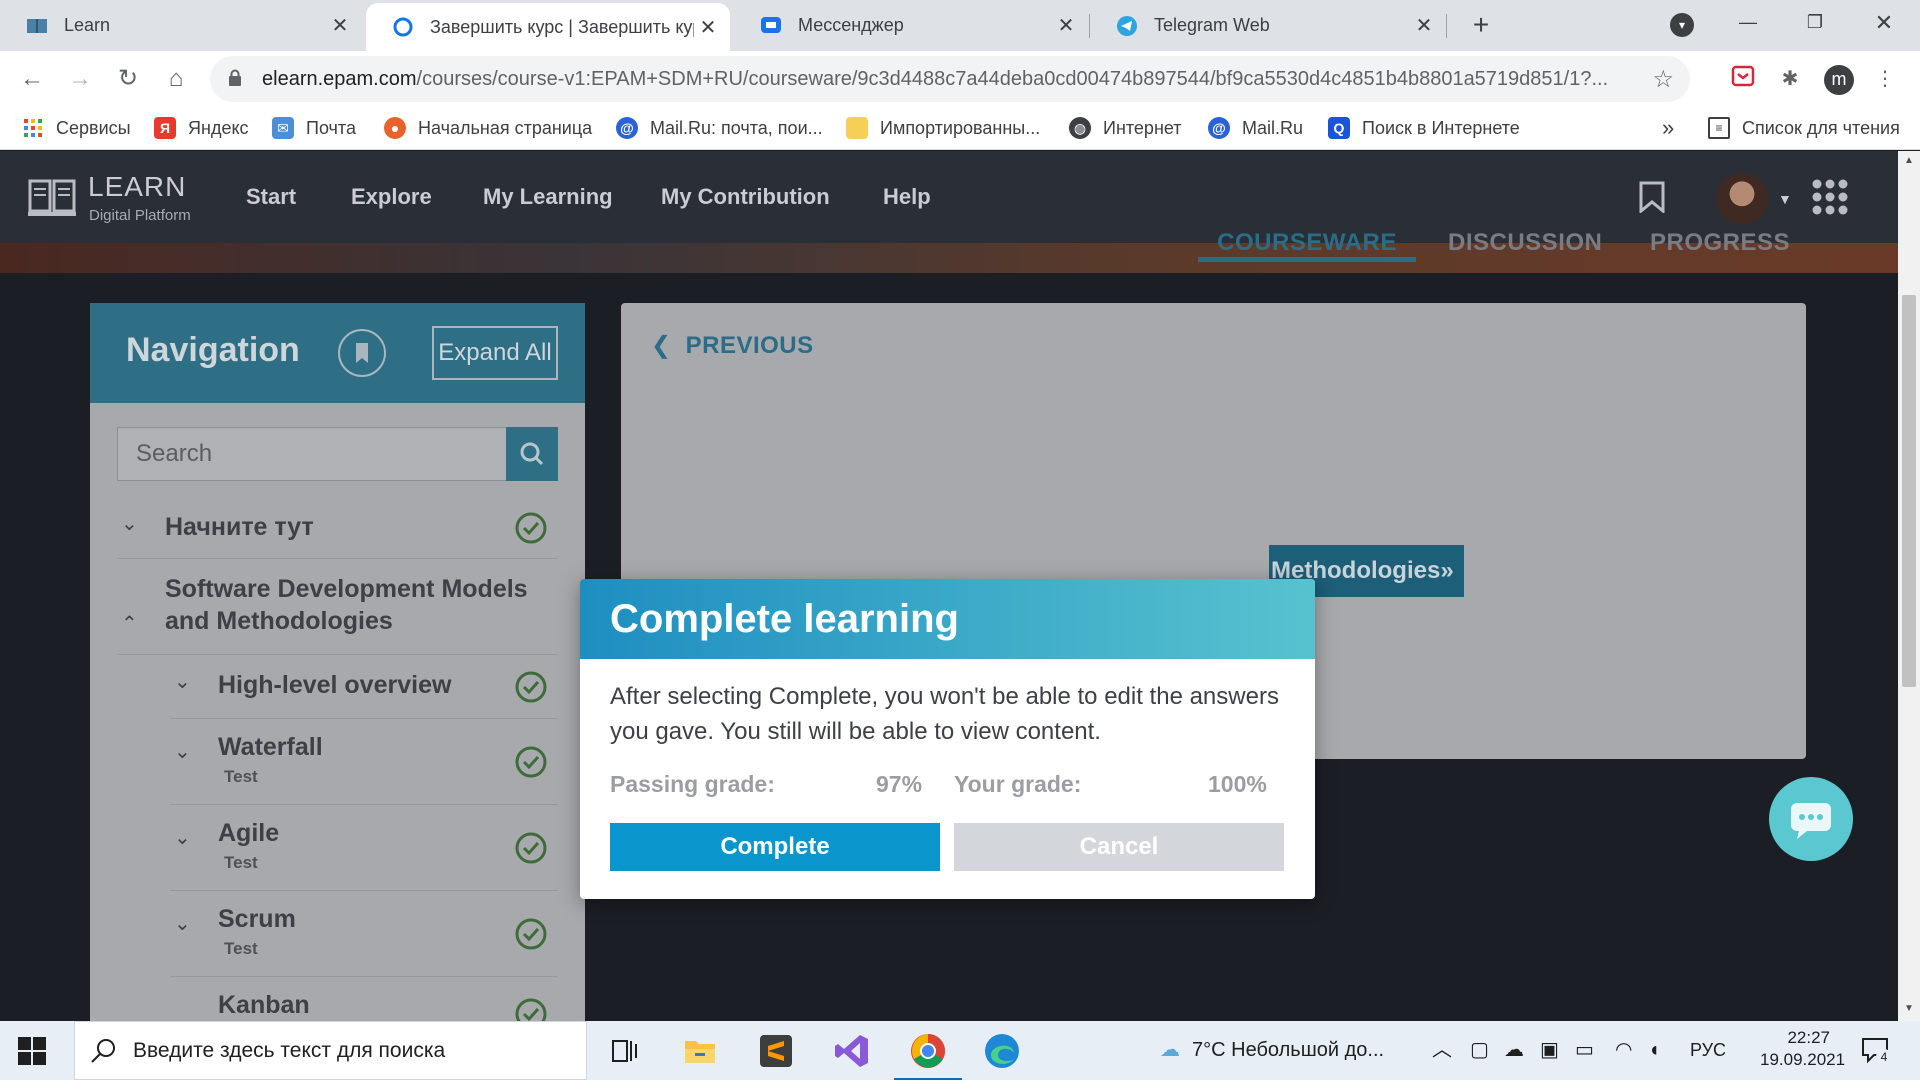 This screenshot has height=1080, width=1920. What do you see at coordinates (911, 25) in the screenshot?
I see `tab-messenger: Мессенджер ✕` at bounding box center [911, 25].